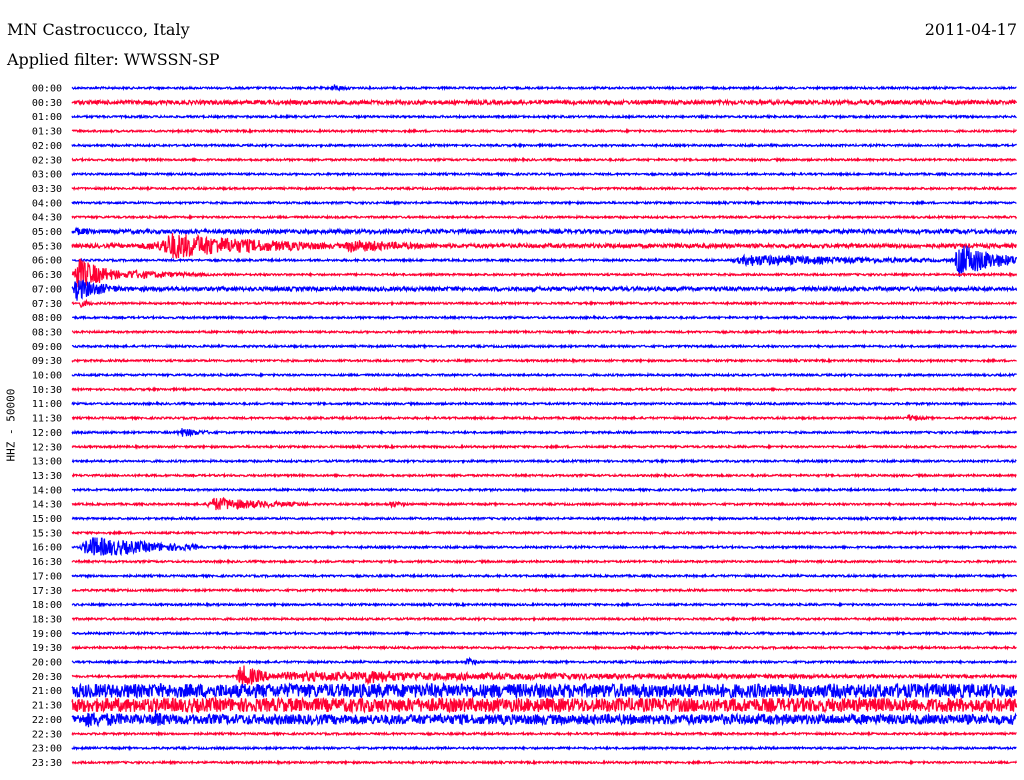  What do you see at coordinates (47, 476) in the screenshot?
I see `row-label-27: 13:30` at bounding box center [47, 476].